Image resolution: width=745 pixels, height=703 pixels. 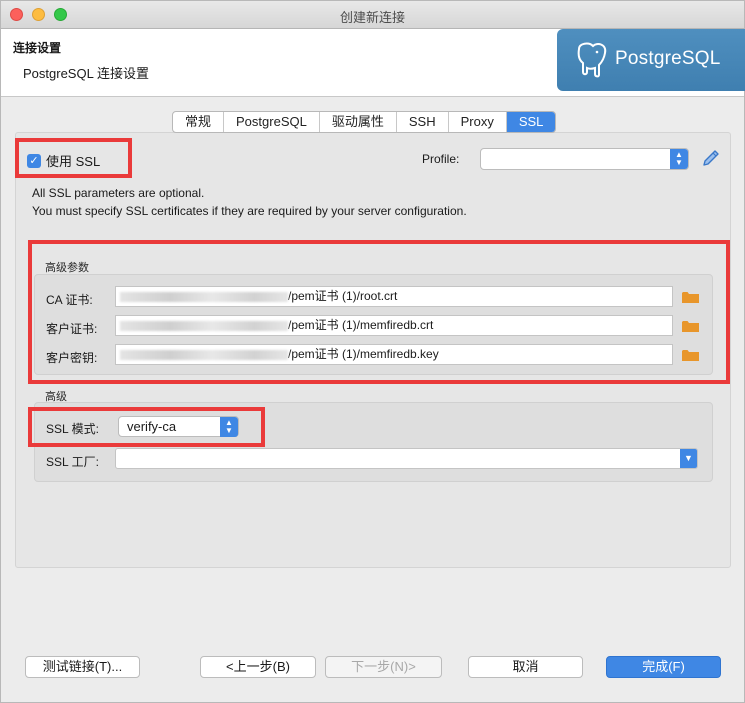 I want to click on postgresql-logo: PostgreSQL, so click(x=651, y=60).